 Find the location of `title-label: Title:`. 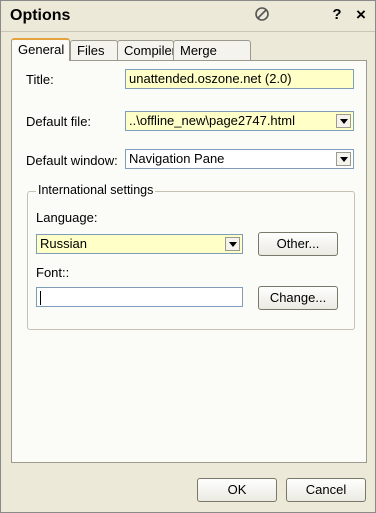

title-label: Title: is located at coordinates (40, 79).